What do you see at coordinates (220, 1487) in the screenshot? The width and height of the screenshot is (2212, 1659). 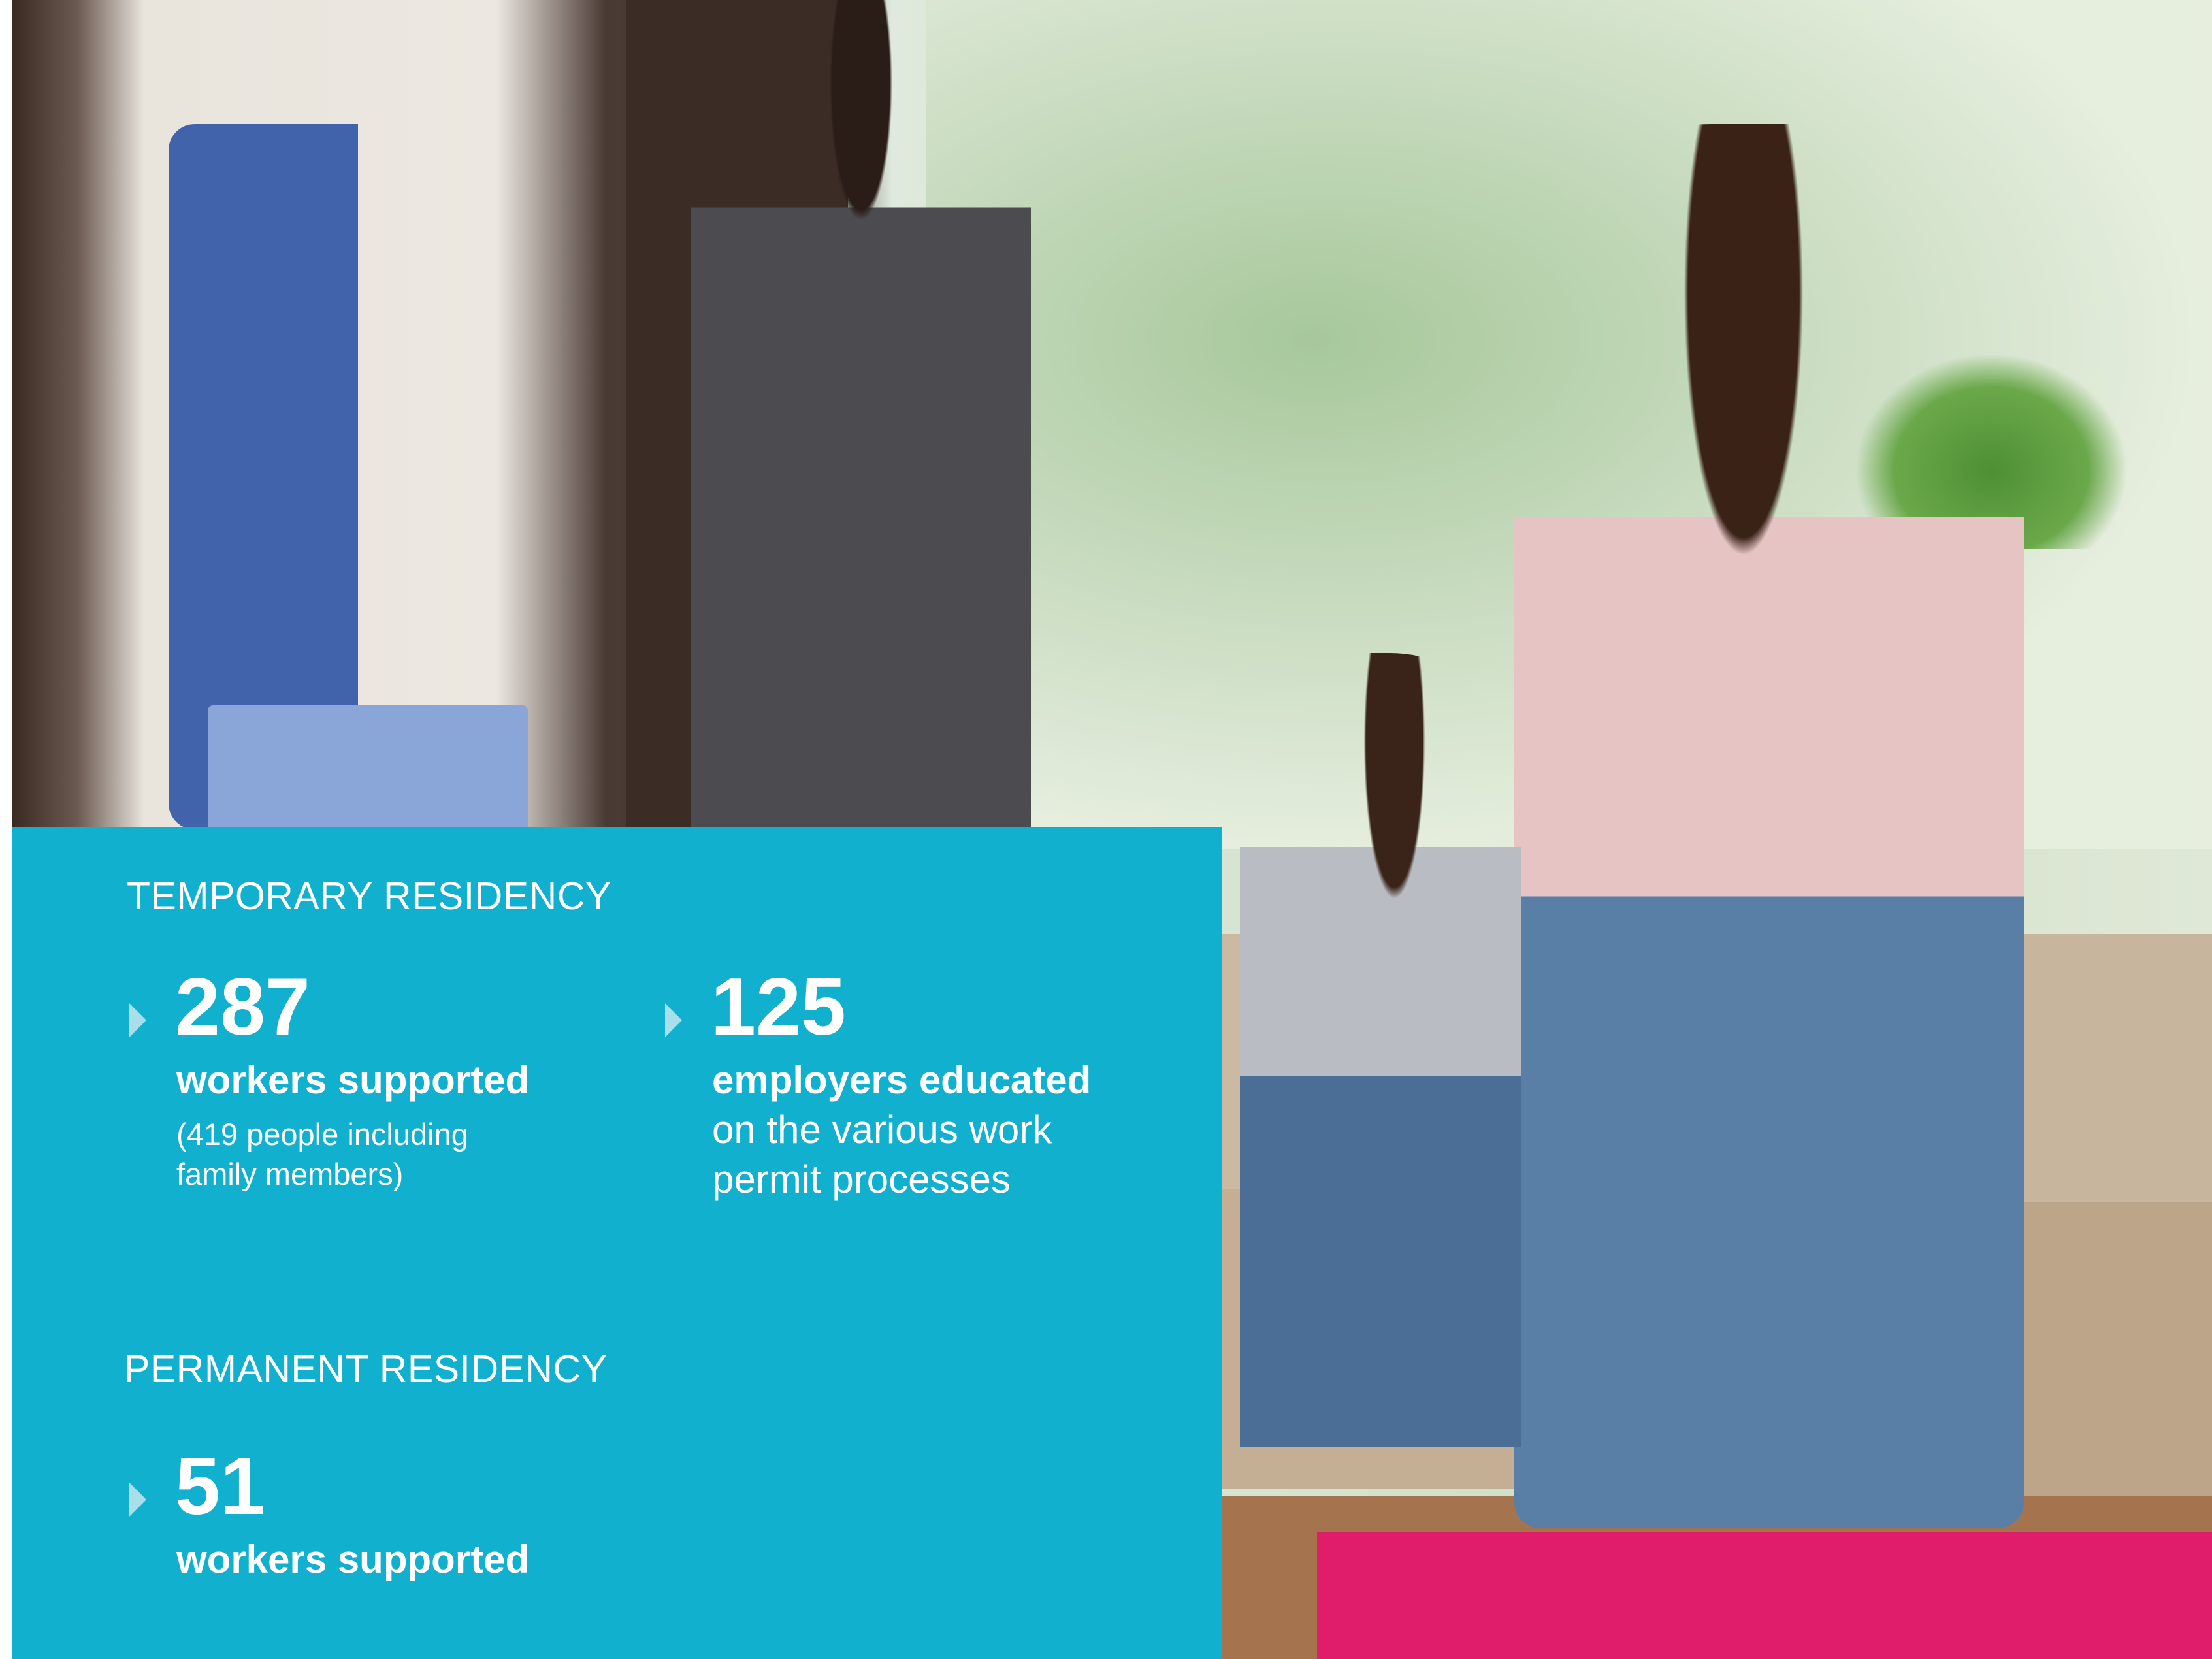 I see `stat-number: 51` at bounding box center [220, 1487].